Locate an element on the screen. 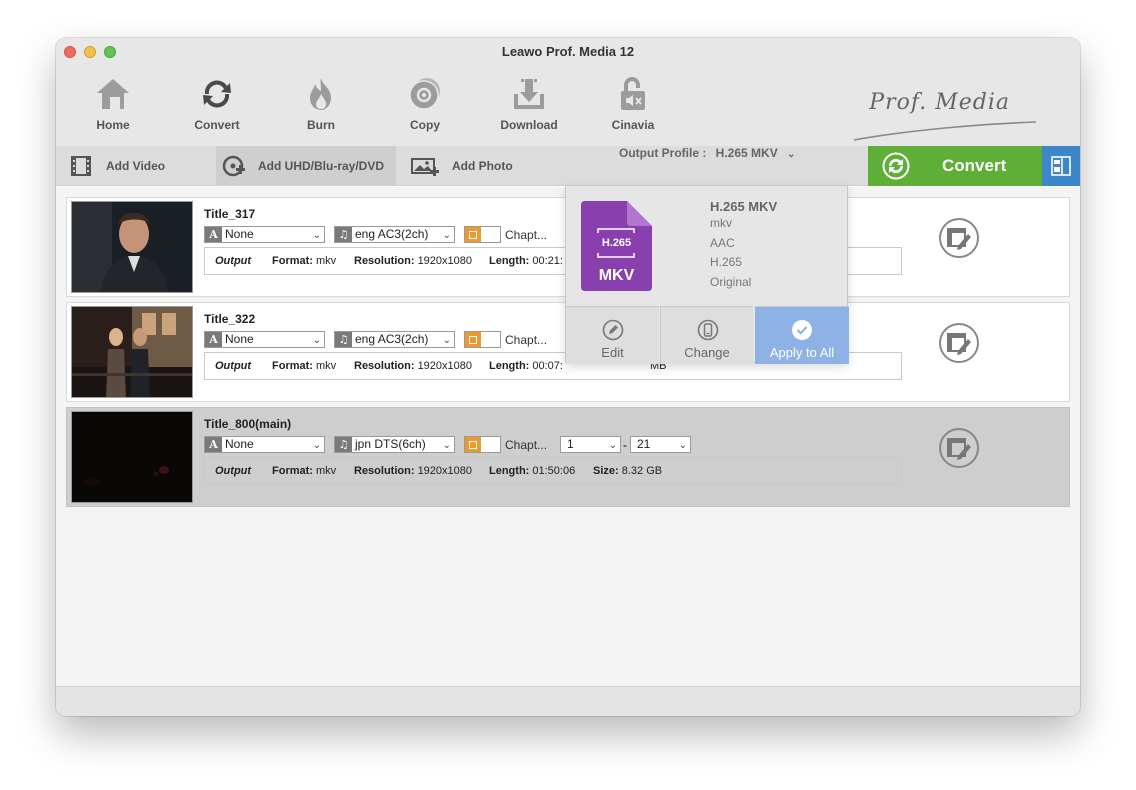  edit-profile-button: Edit is located at coordinates (612, 335).